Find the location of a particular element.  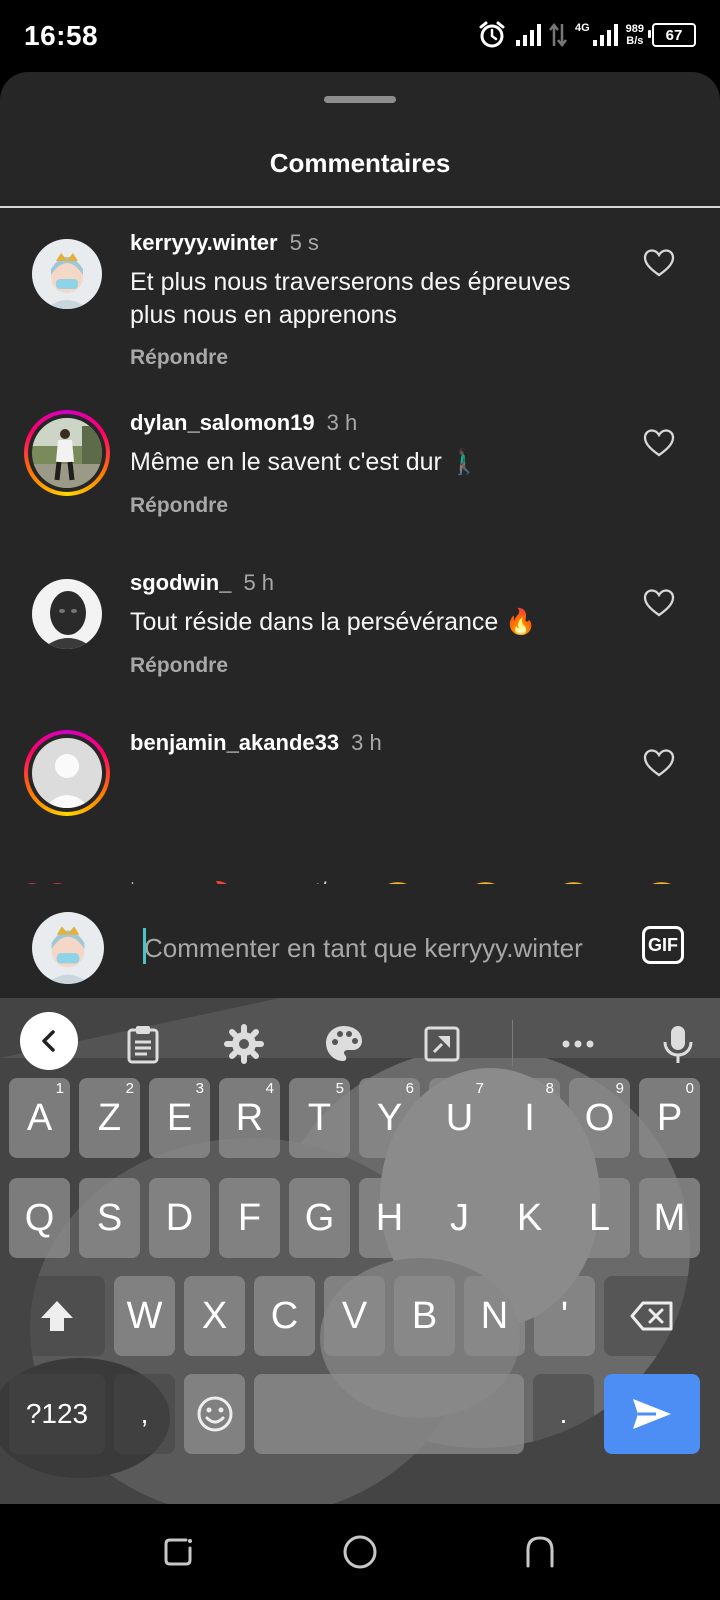

username: dylan_salomon19 is located at coordinates (222, 422).